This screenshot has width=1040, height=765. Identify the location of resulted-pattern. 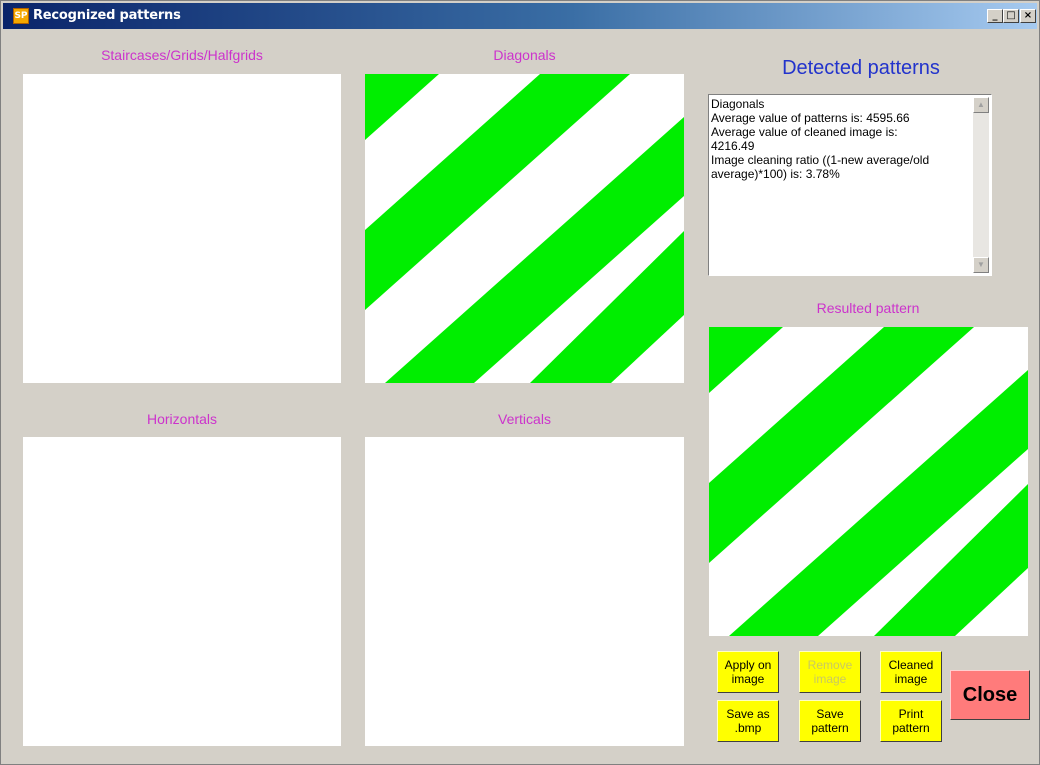
(868, 481).